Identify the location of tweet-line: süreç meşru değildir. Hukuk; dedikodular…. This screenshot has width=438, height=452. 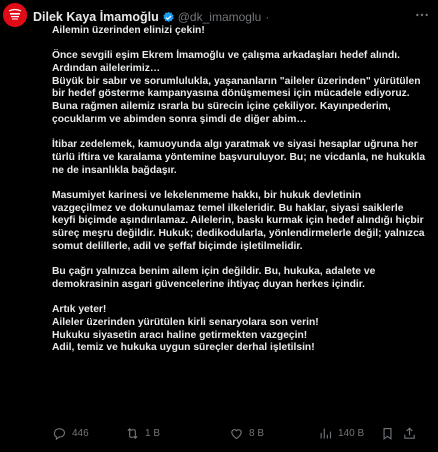
(238, 233).